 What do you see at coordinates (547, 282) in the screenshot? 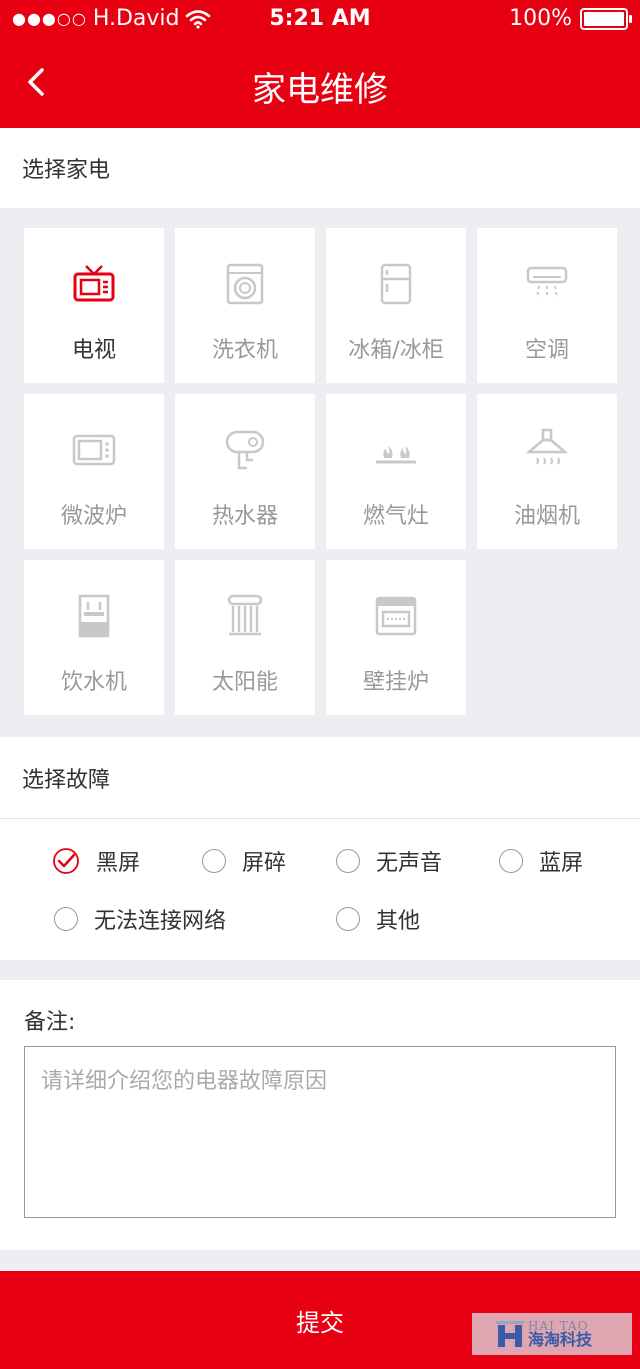
I see `air-conditioner-icon` at bounding box center [547, 282].